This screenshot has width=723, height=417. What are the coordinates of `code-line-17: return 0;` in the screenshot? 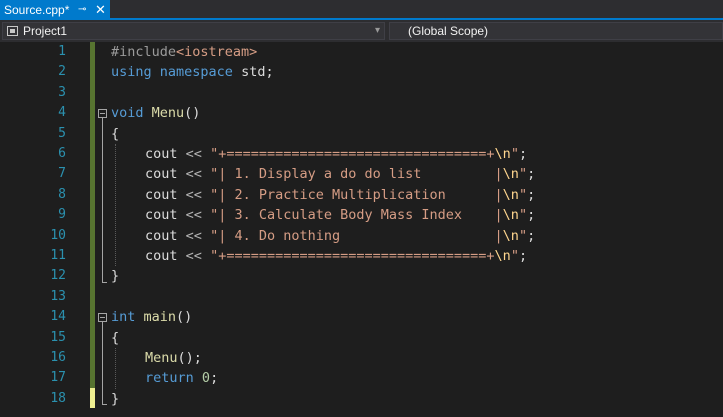 It's located at (182, 378).